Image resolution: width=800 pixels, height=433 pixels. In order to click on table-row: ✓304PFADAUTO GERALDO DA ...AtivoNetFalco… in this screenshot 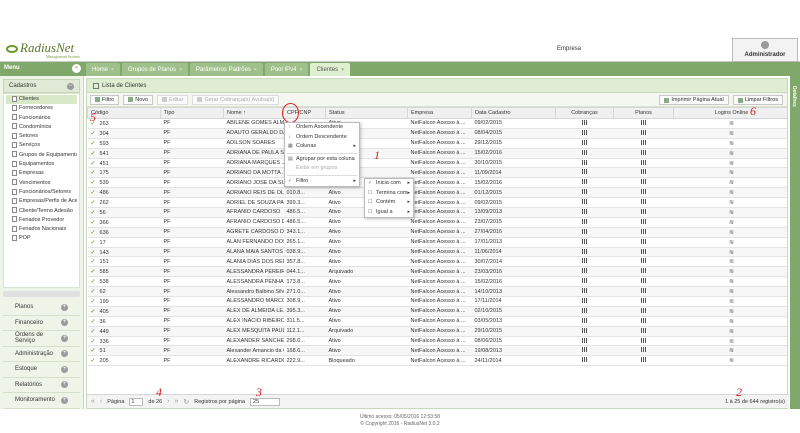, I will do `click(437, 133)`.